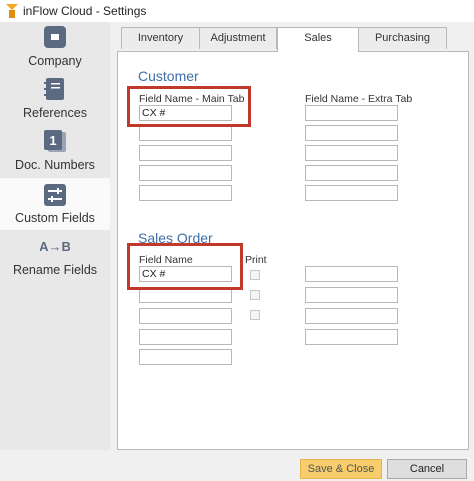 This screenshot has width=474, height=481. What do you see at coordinates (402, 38) in the screenshot?
I see `tab-purchasing: Purchasing` at bounding box center [402, 38].